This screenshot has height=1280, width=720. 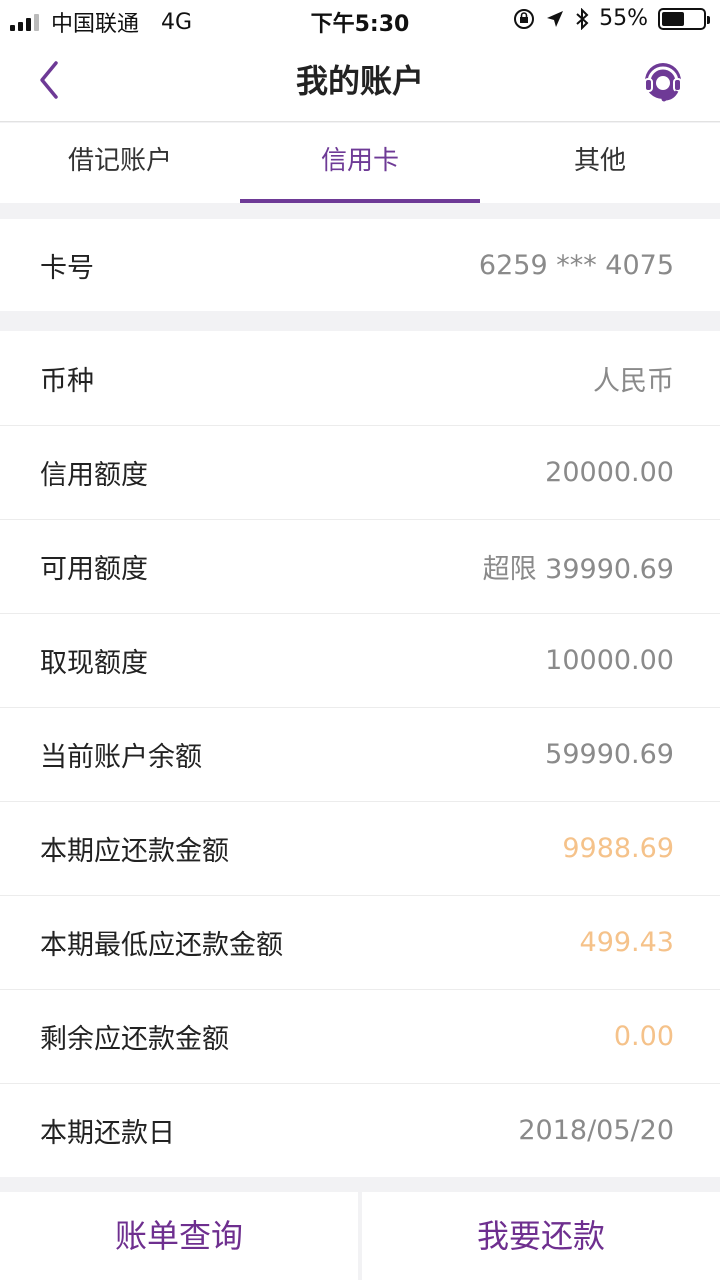 I want to click on nav-bar: 我的账户, so click(x=360, y=81).